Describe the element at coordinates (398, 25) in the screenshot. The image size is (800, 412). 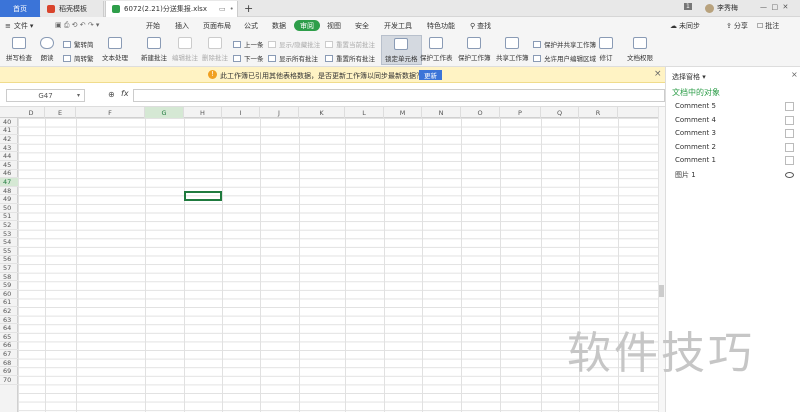
I see `menu-developer: 开发工具` at that location.